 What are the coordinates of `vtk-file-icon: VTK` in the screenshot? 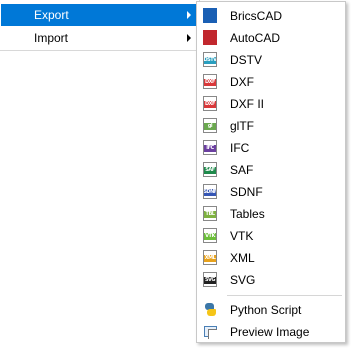 It's located at (210, 235).